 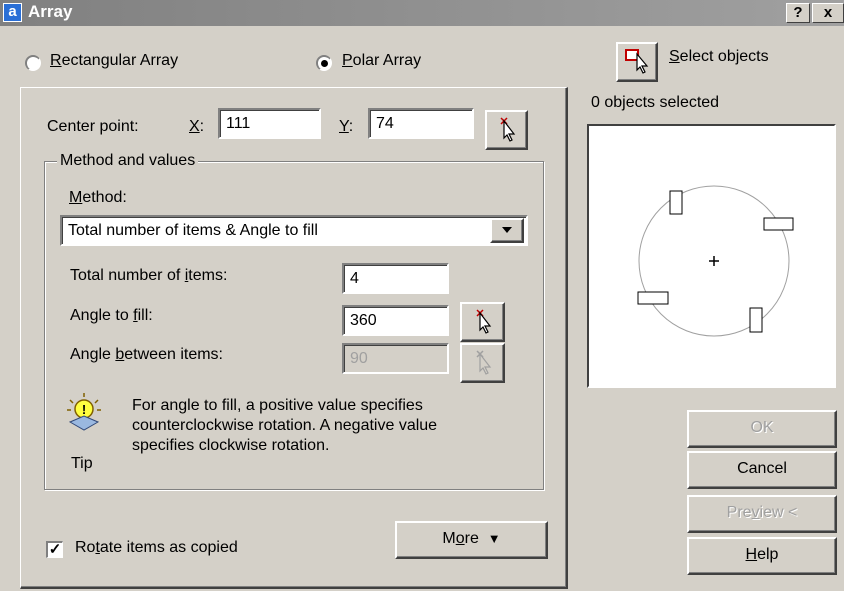 I want to click on window-title: Array, so click(x=50, y=11).